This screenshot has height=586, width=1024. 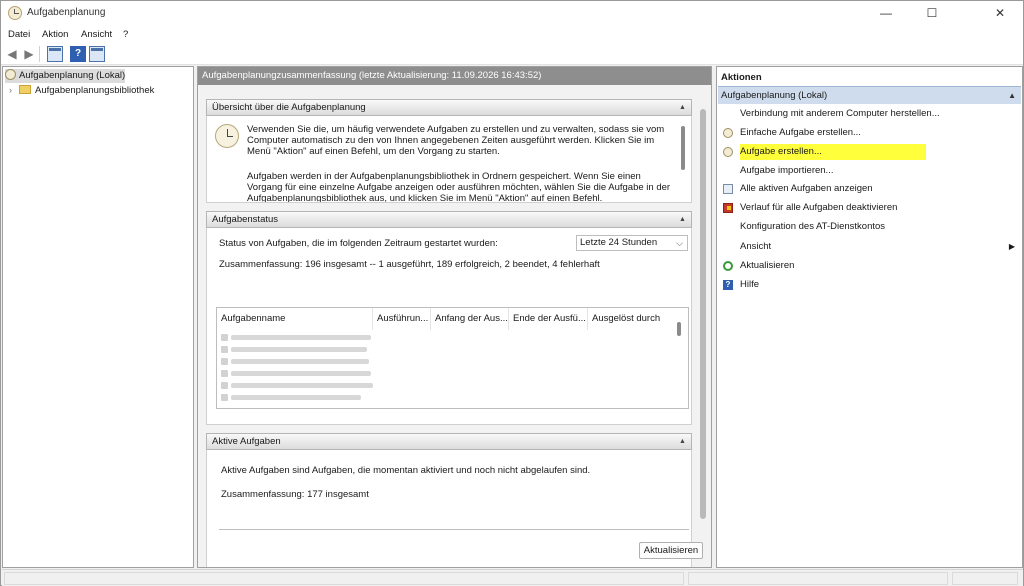 I want to click on menu-aktion: Aktion, so click(x=55, y=34).